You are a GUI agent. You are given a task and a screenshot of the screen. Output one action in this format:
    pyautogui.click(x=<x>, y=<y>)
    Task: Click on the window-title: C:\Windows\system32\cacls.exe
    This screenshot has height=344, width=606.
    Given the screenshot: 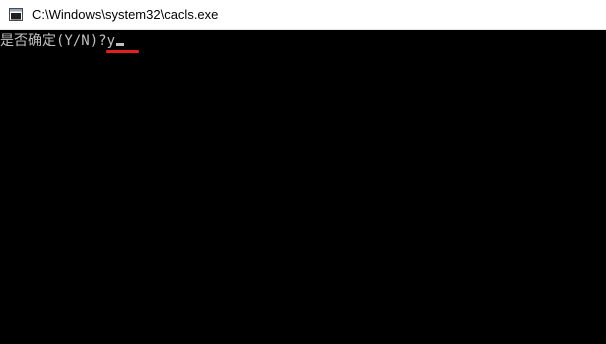 What is the action you would take?
    pyautogui.click(x=125, y=14)
    